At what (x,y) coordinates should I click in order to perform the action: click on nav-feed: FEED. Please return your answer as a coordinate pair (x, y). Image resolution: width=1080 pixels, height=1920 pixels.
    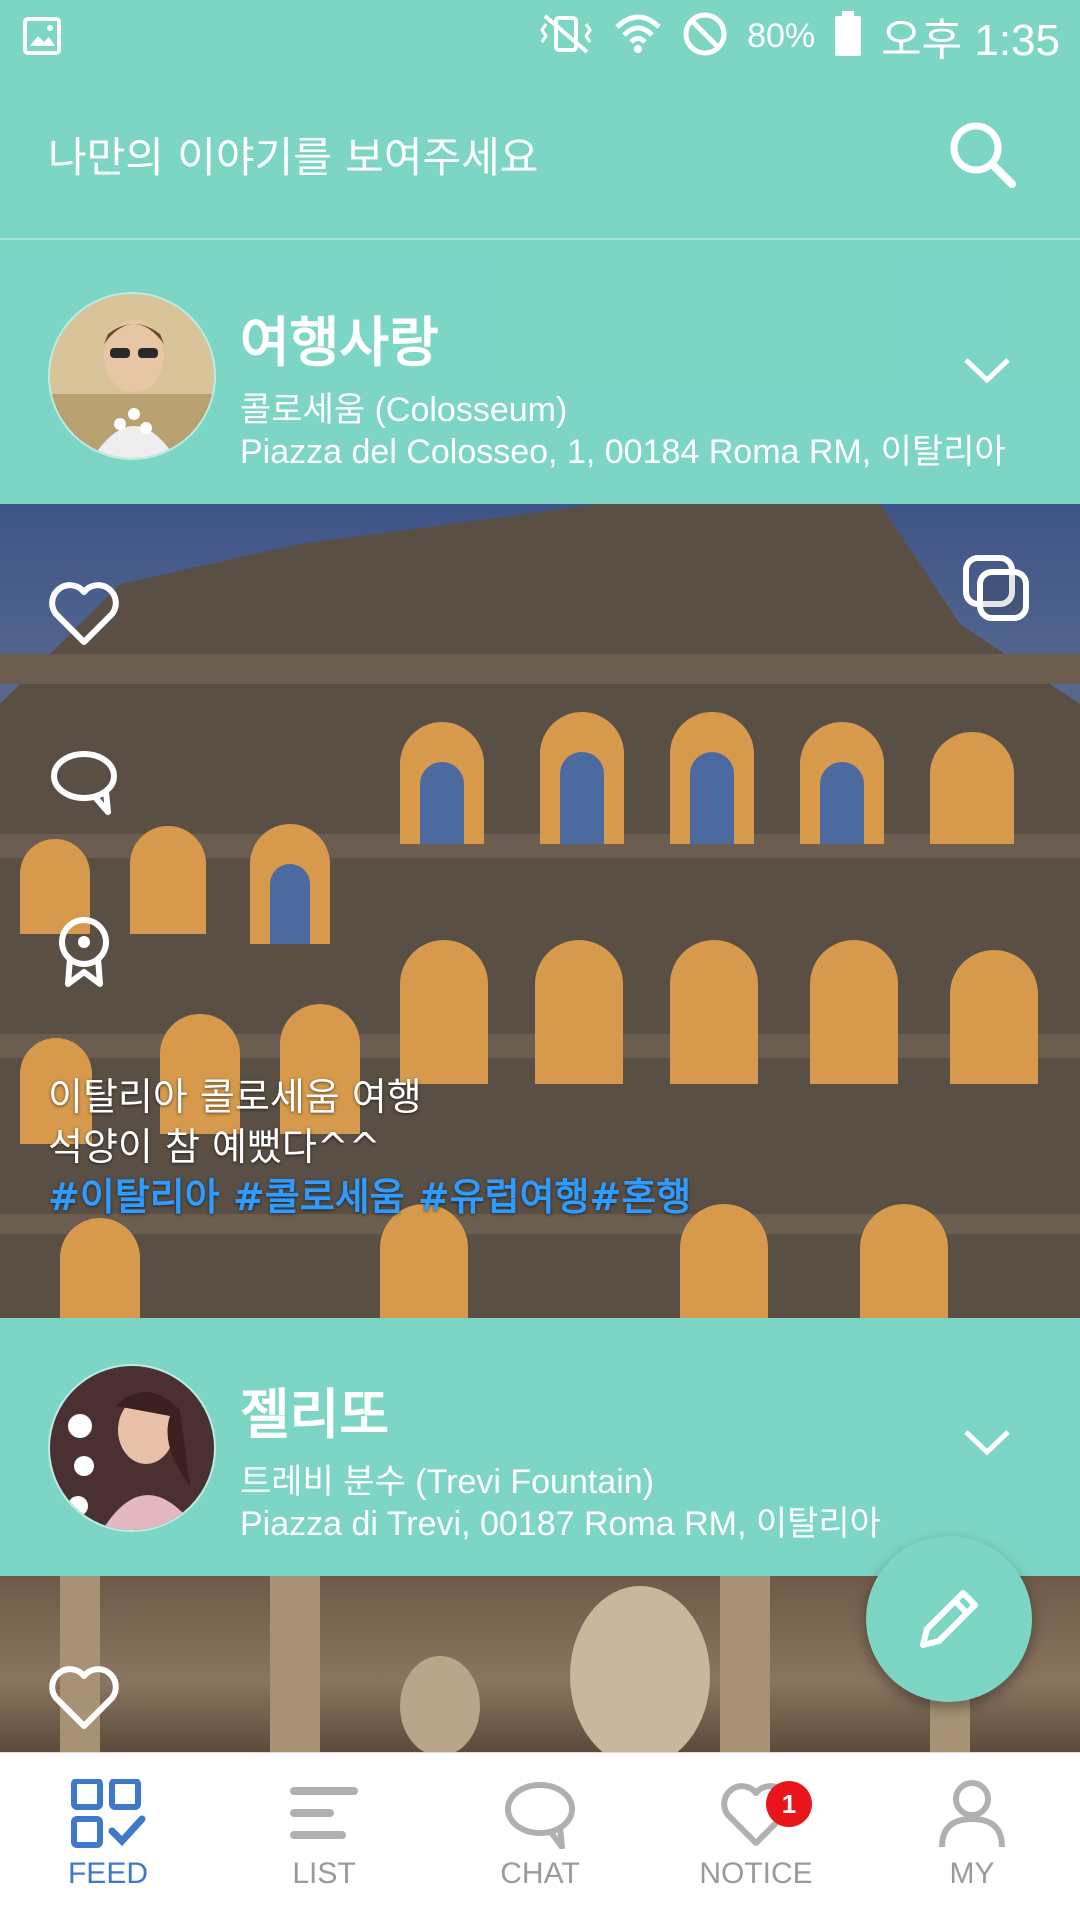
    Looking at the image, I should click on (108, 1836).